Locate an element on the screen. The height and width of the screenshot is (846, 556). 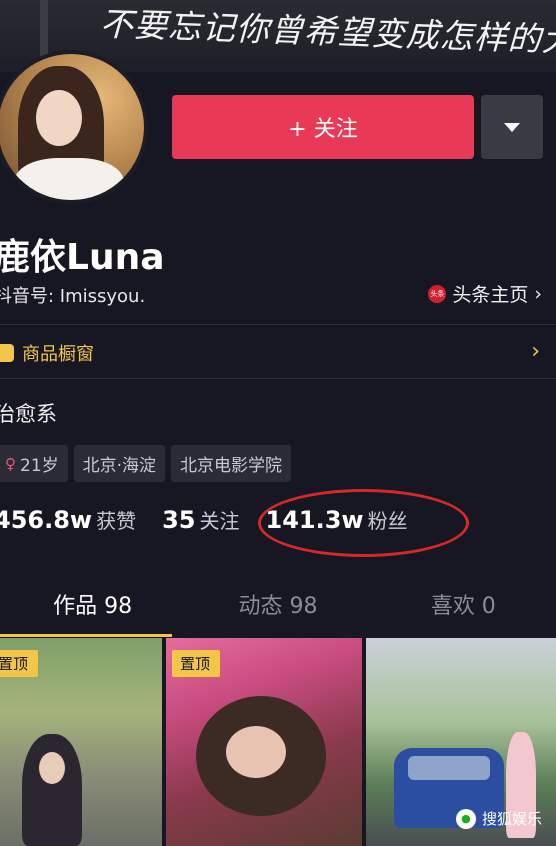
avatar-face is located at coordinates (59, 118).